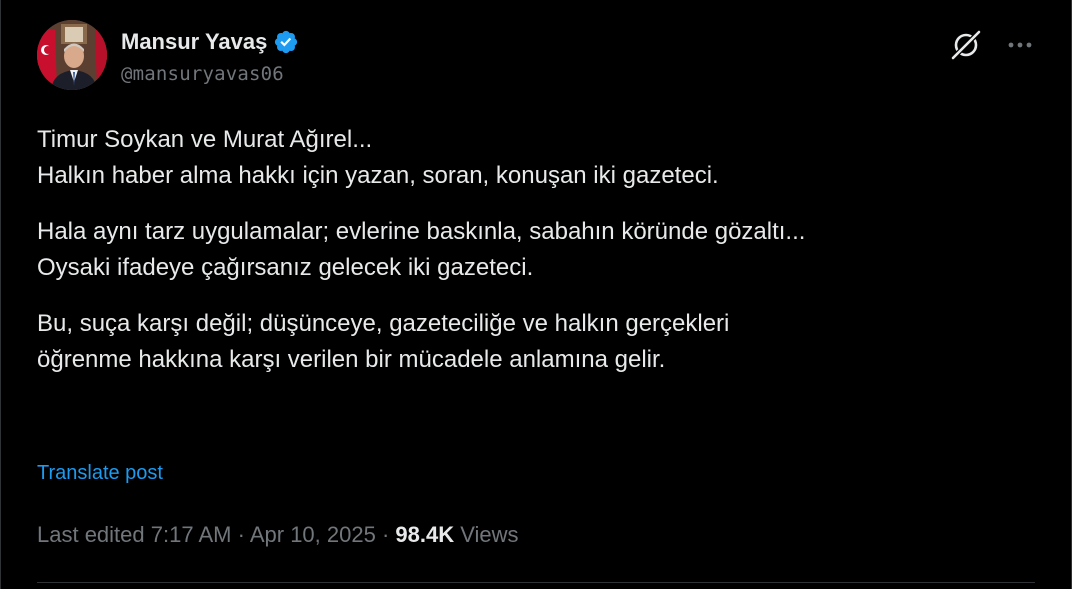  I want to click on post-date: Apr 10, 2025, so click(313, 534).